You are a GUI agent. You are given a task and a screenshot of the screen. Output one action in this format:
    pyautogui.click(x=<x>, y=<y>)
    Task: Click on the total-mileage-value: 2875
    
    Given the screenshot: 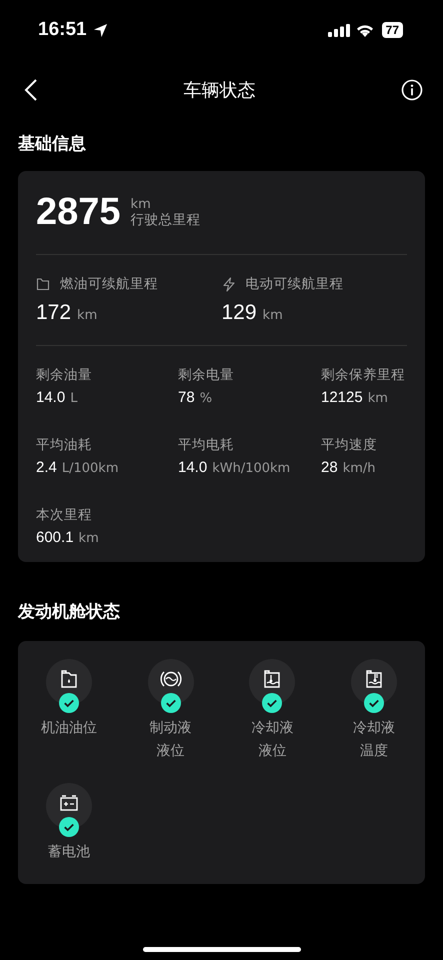 What is the action you would take?
    pyautogui.click(x=78, y=212)
    